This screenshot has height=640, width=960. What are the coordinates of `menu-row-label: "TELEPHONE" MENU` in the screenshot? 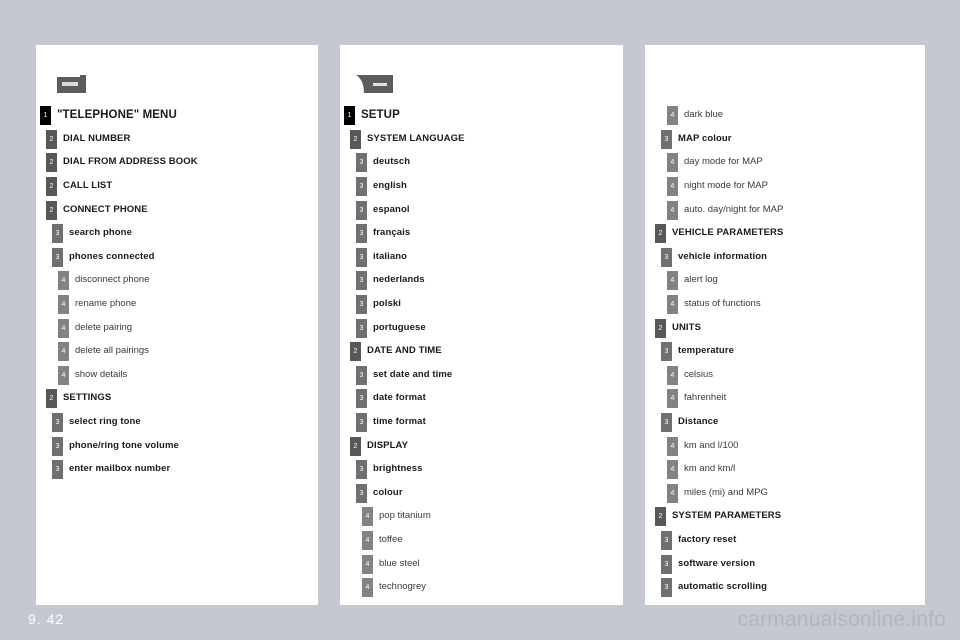 It's located at (117, 114).